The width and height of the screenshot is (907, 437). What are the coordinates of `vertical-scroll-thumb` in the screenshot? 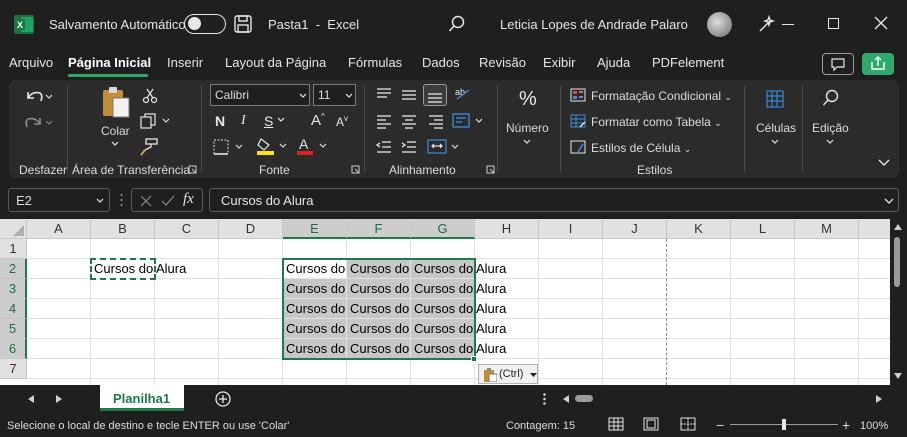 It's located at (897, 262).